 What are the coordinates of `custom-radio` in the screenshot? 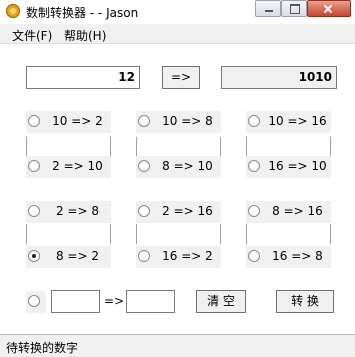 It's located at (34, 301).